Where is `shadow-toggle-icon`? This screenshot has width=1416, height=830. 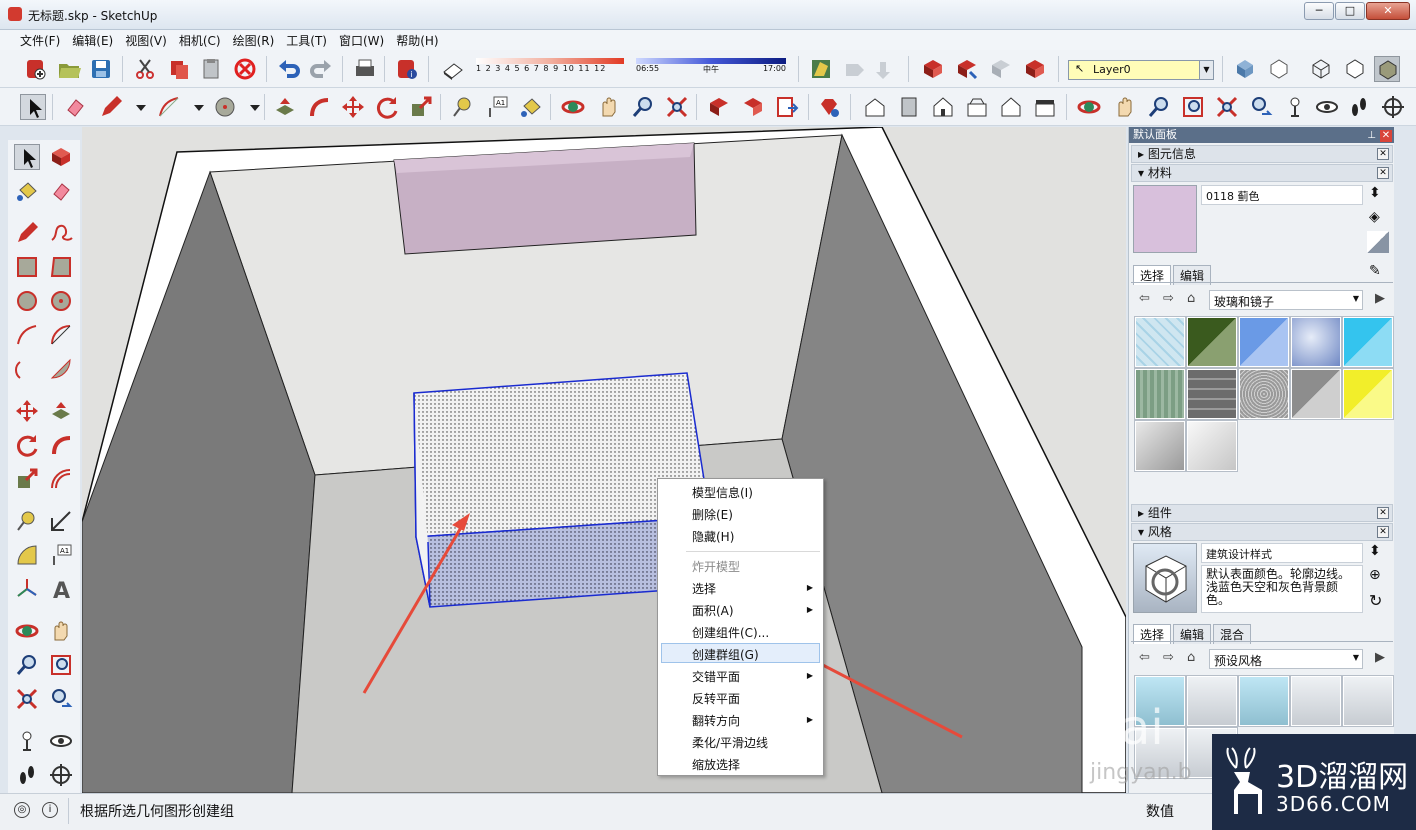 shadow-toggle-icon is located at coordinates (453, 69).